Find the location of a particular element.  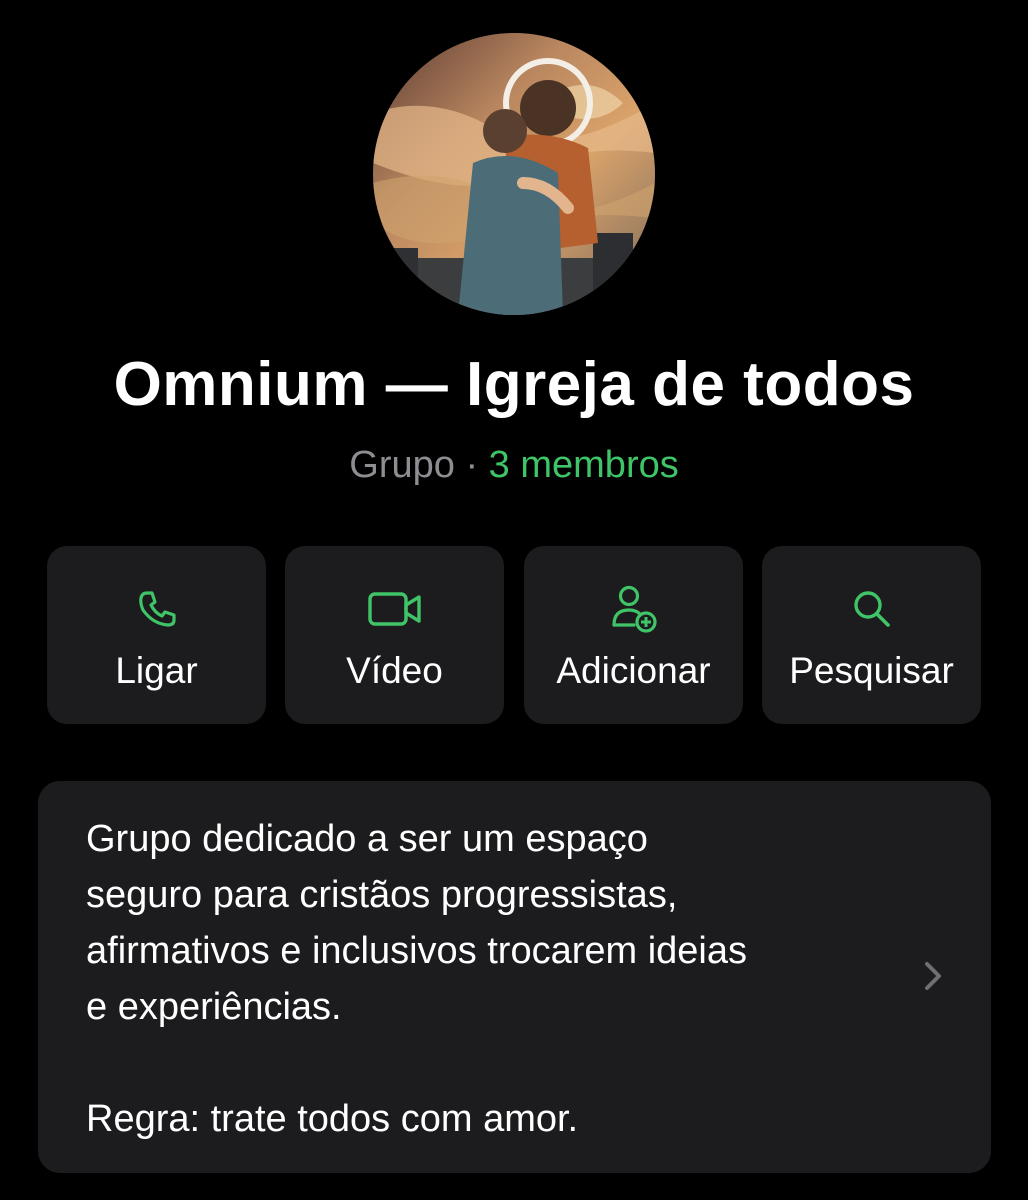

add-member-button: Adicionar is located at coordinates (633, 635).